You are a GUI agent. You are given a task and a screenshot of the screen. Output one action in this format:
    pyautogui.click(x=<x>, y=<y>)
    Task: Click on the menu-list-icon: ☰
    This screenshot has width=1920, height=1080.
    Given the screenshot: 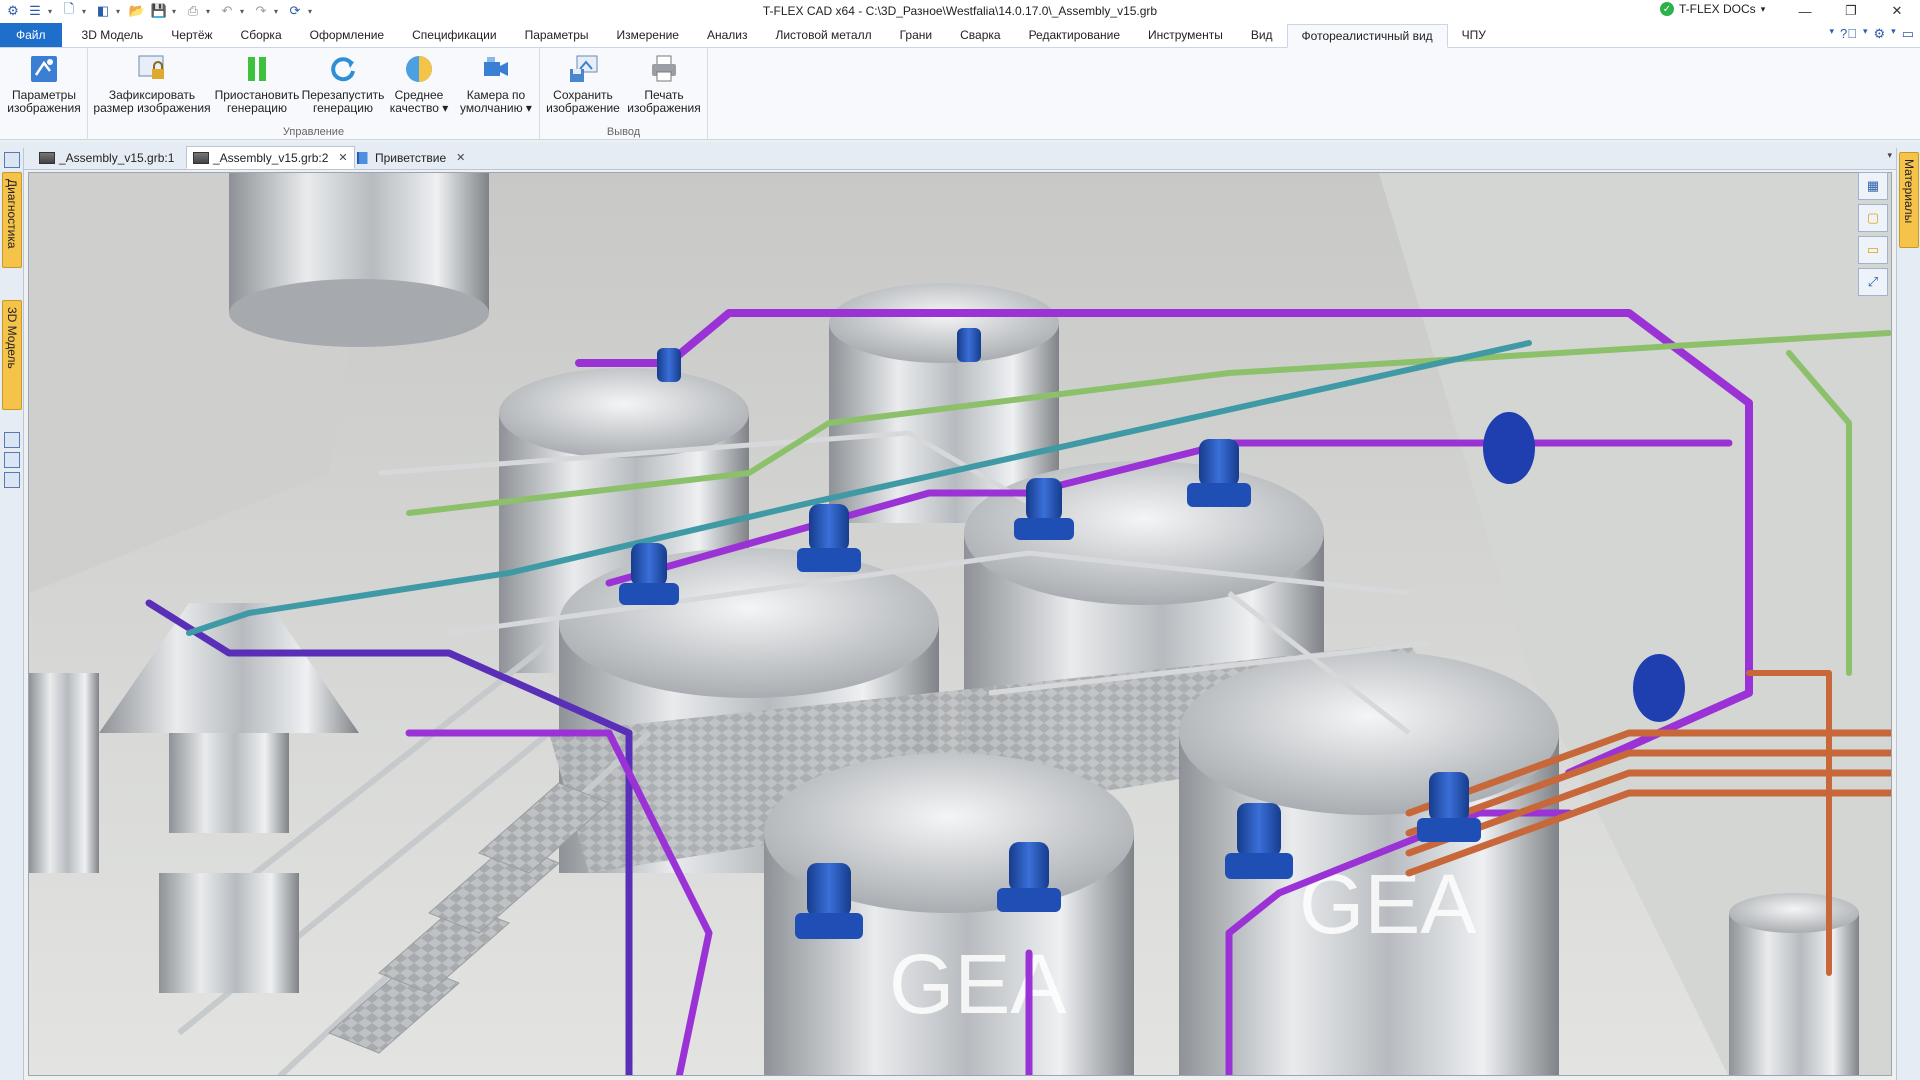 What is the action you would take?
    pyautogui.click(x=35, y=11)
    